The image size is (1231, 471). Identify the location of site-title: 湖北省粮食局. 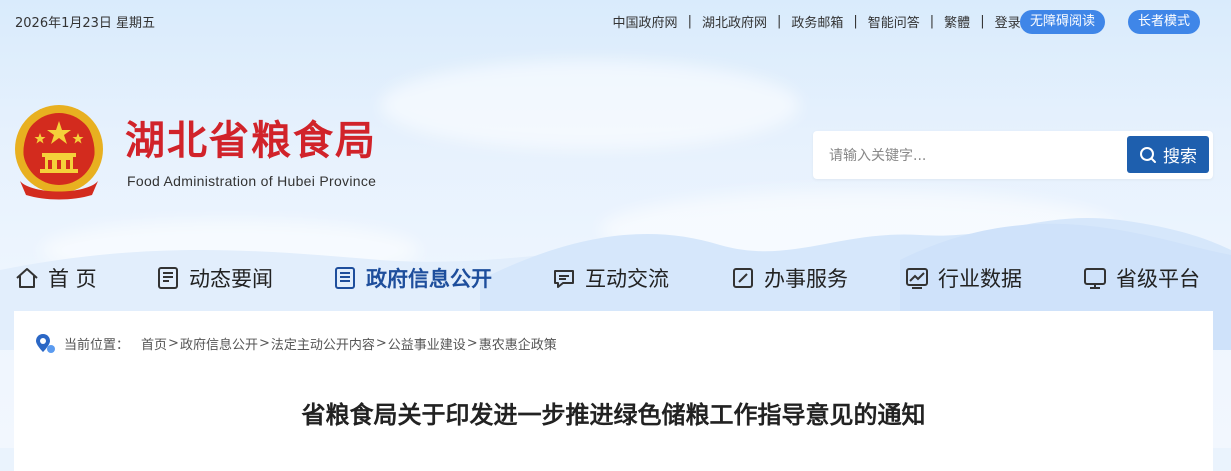
(251, 137).